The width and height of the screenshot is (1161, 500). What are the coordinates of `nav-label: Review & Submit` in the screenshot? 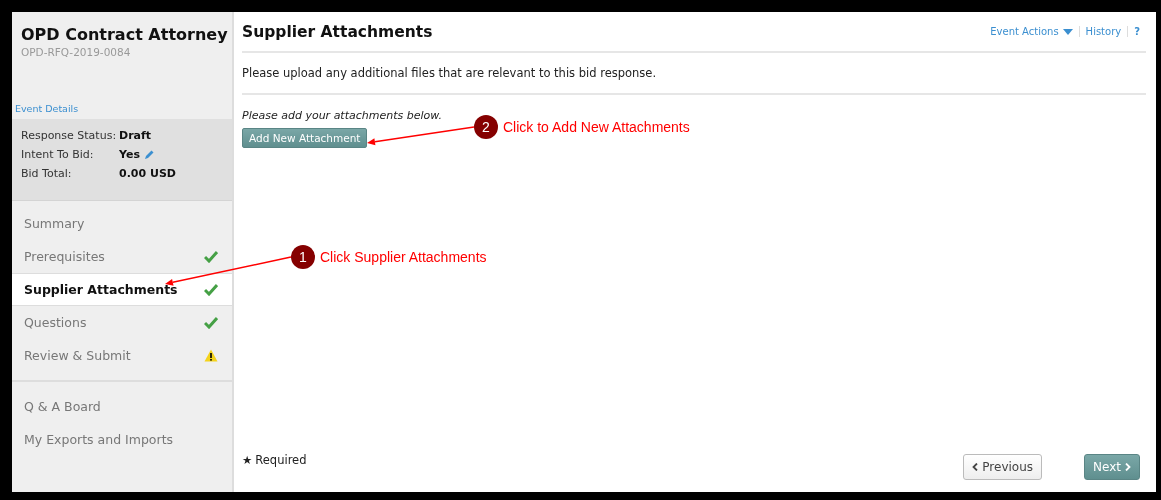 It's located at (77, 355).